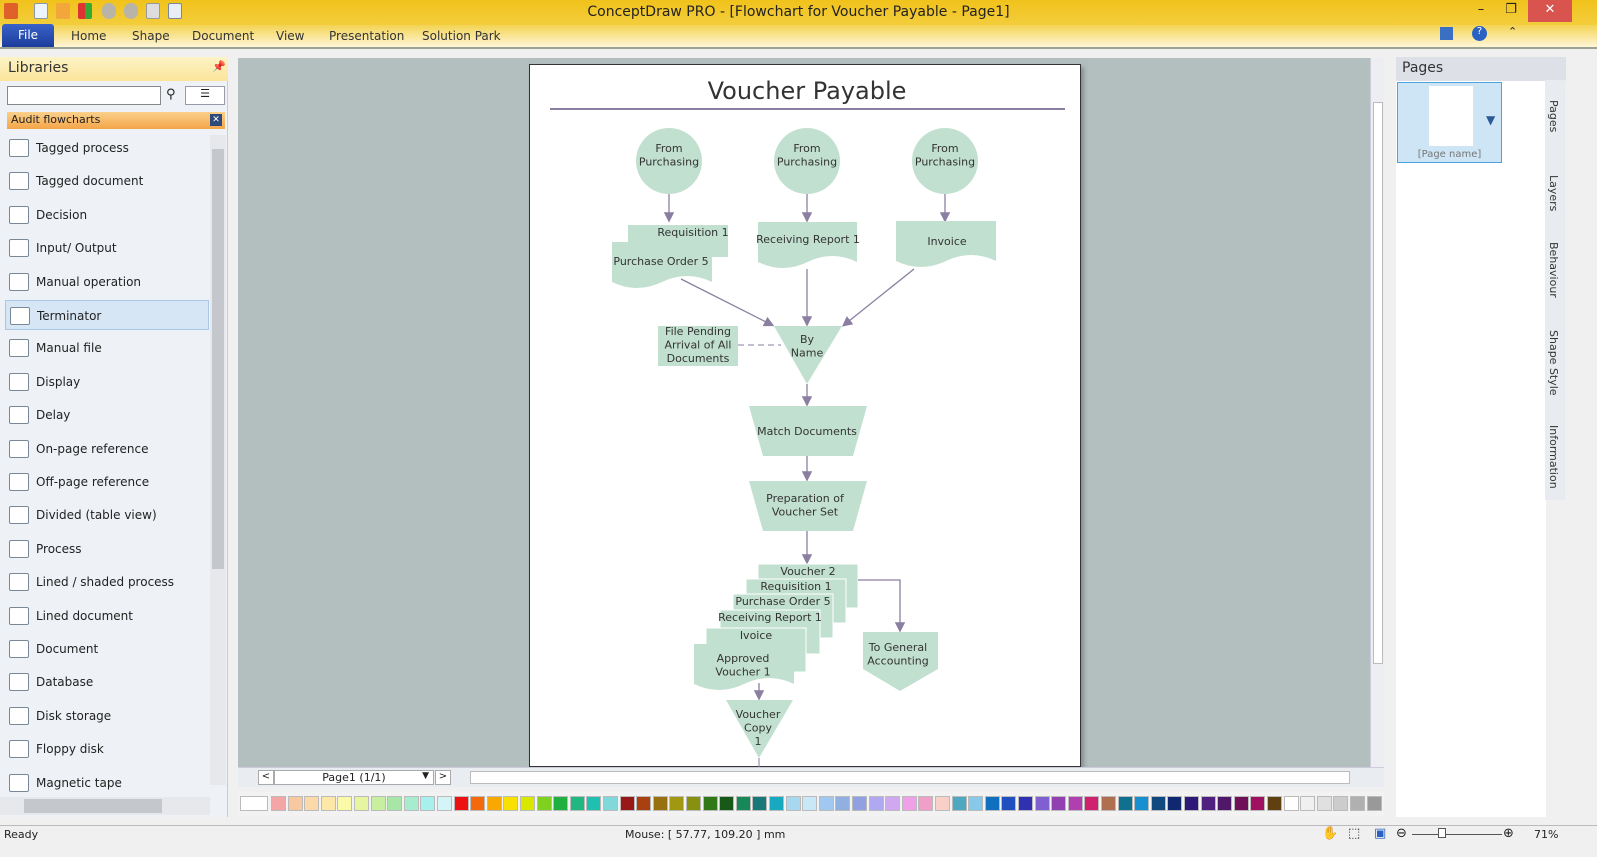 This screenshot has width=1597, height=857. Describe the element at coordinates (107, 348) in the screenshot. I see `library-item: Manual file` at that location.